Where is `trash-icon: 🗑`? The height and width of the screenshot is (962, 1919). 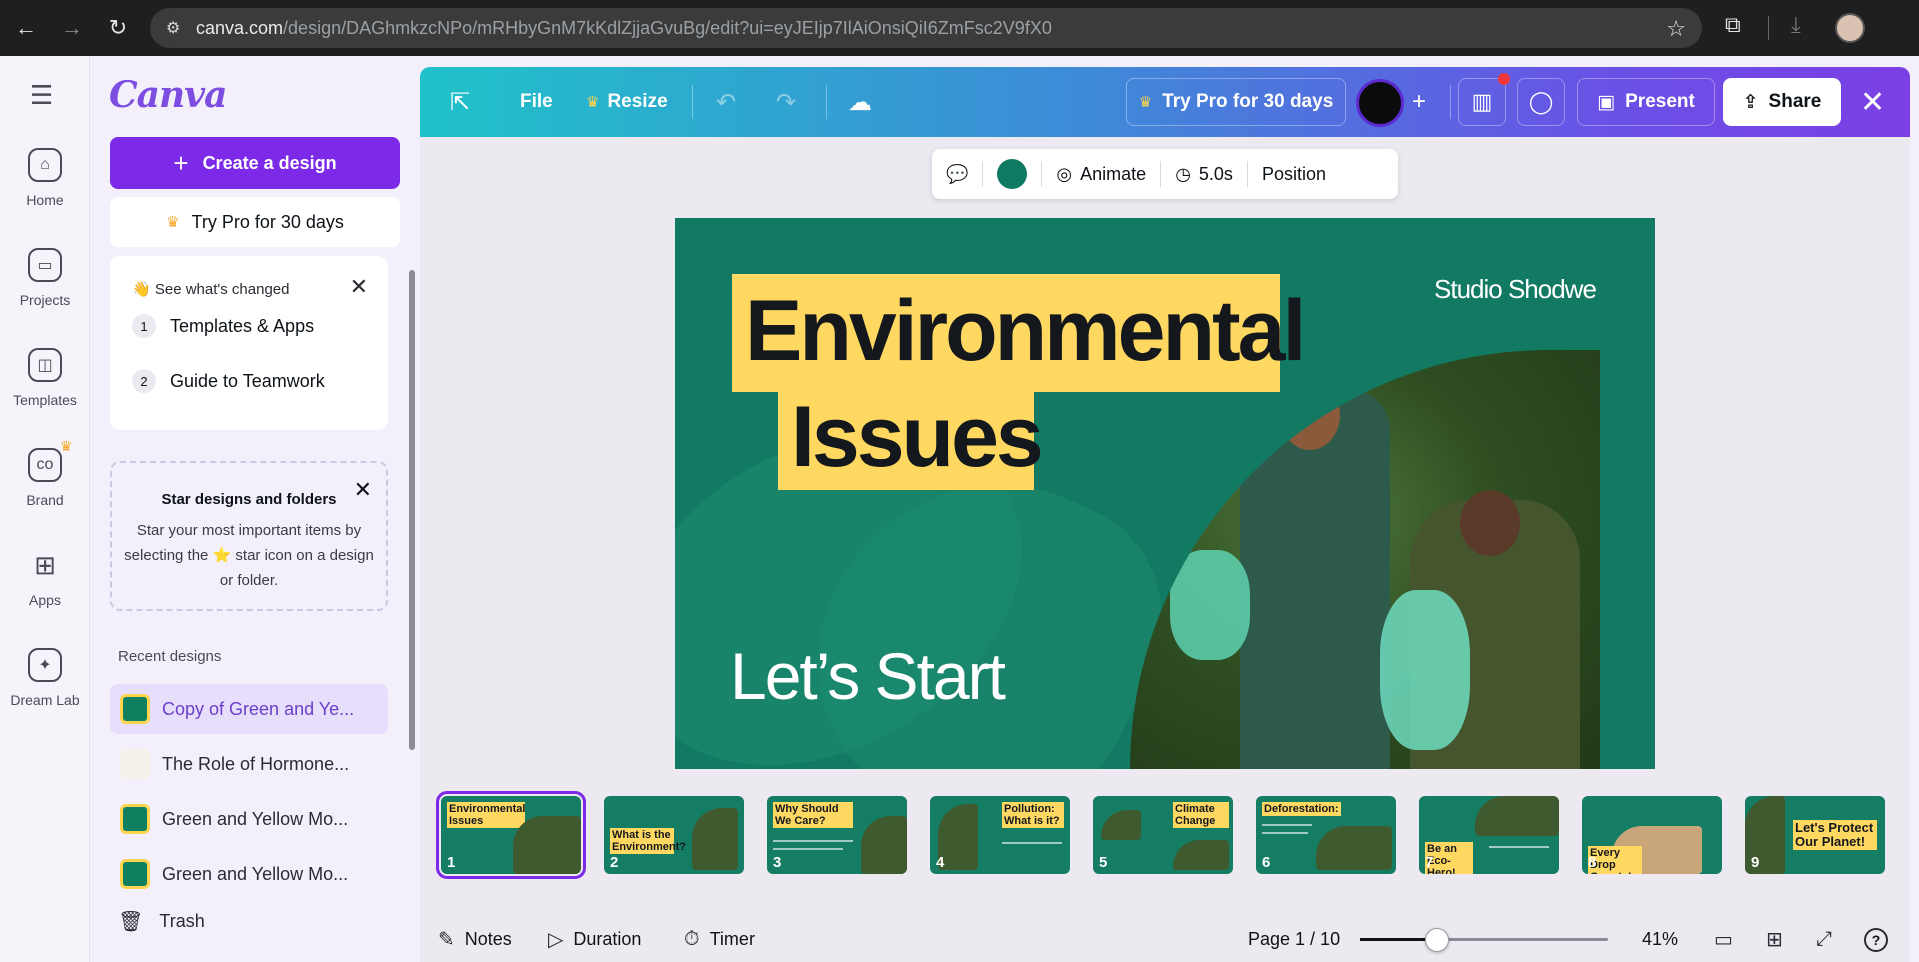 trash-icon: 🗑 is located at coordinates (131, 922).